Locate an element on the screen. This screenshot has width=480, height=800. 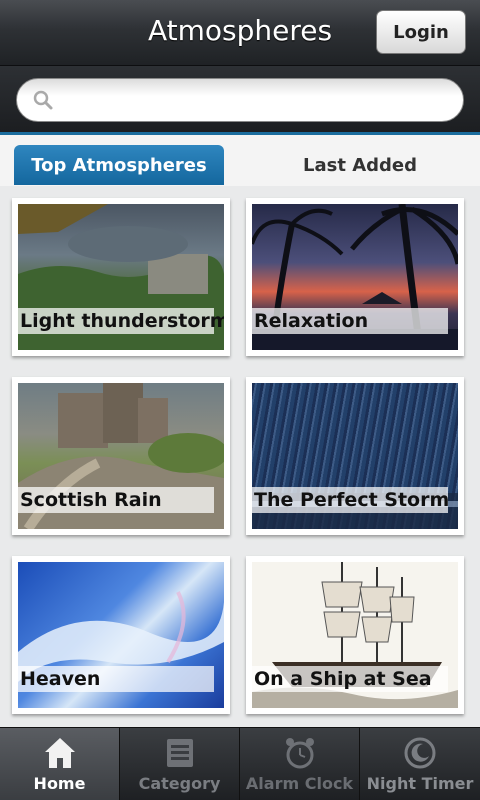
search-bar is located at coordinates (240, 99).